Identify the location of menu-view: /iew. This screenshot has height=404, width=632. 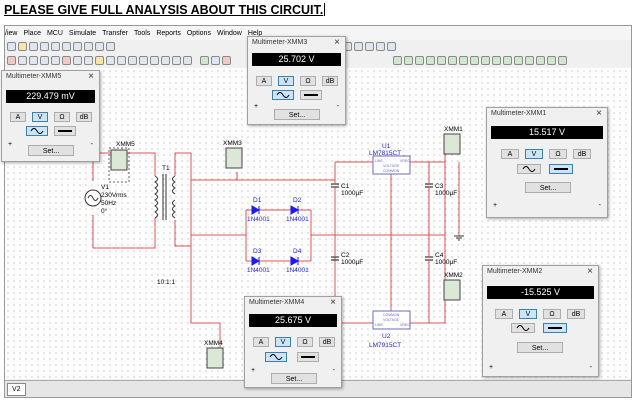
(11, 33).